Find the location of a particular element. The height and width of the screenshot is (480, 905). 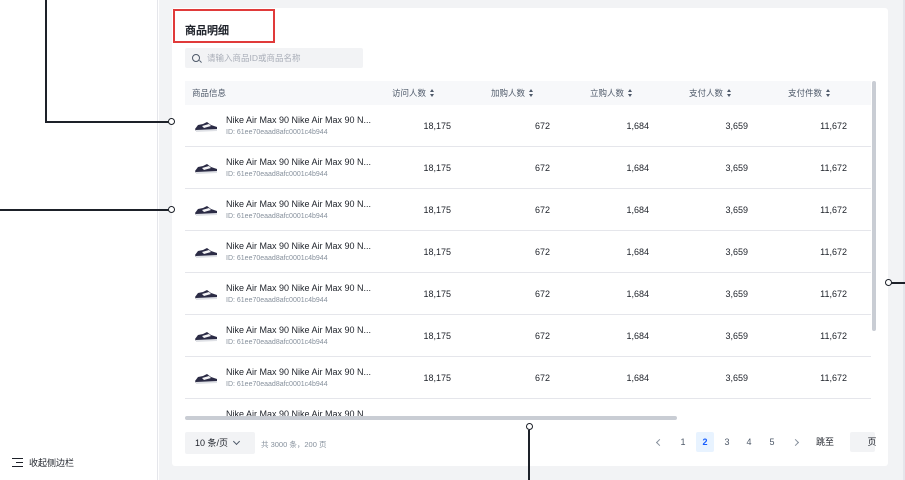

panel-title: 商品明细 is located at coordinates (207, 31).